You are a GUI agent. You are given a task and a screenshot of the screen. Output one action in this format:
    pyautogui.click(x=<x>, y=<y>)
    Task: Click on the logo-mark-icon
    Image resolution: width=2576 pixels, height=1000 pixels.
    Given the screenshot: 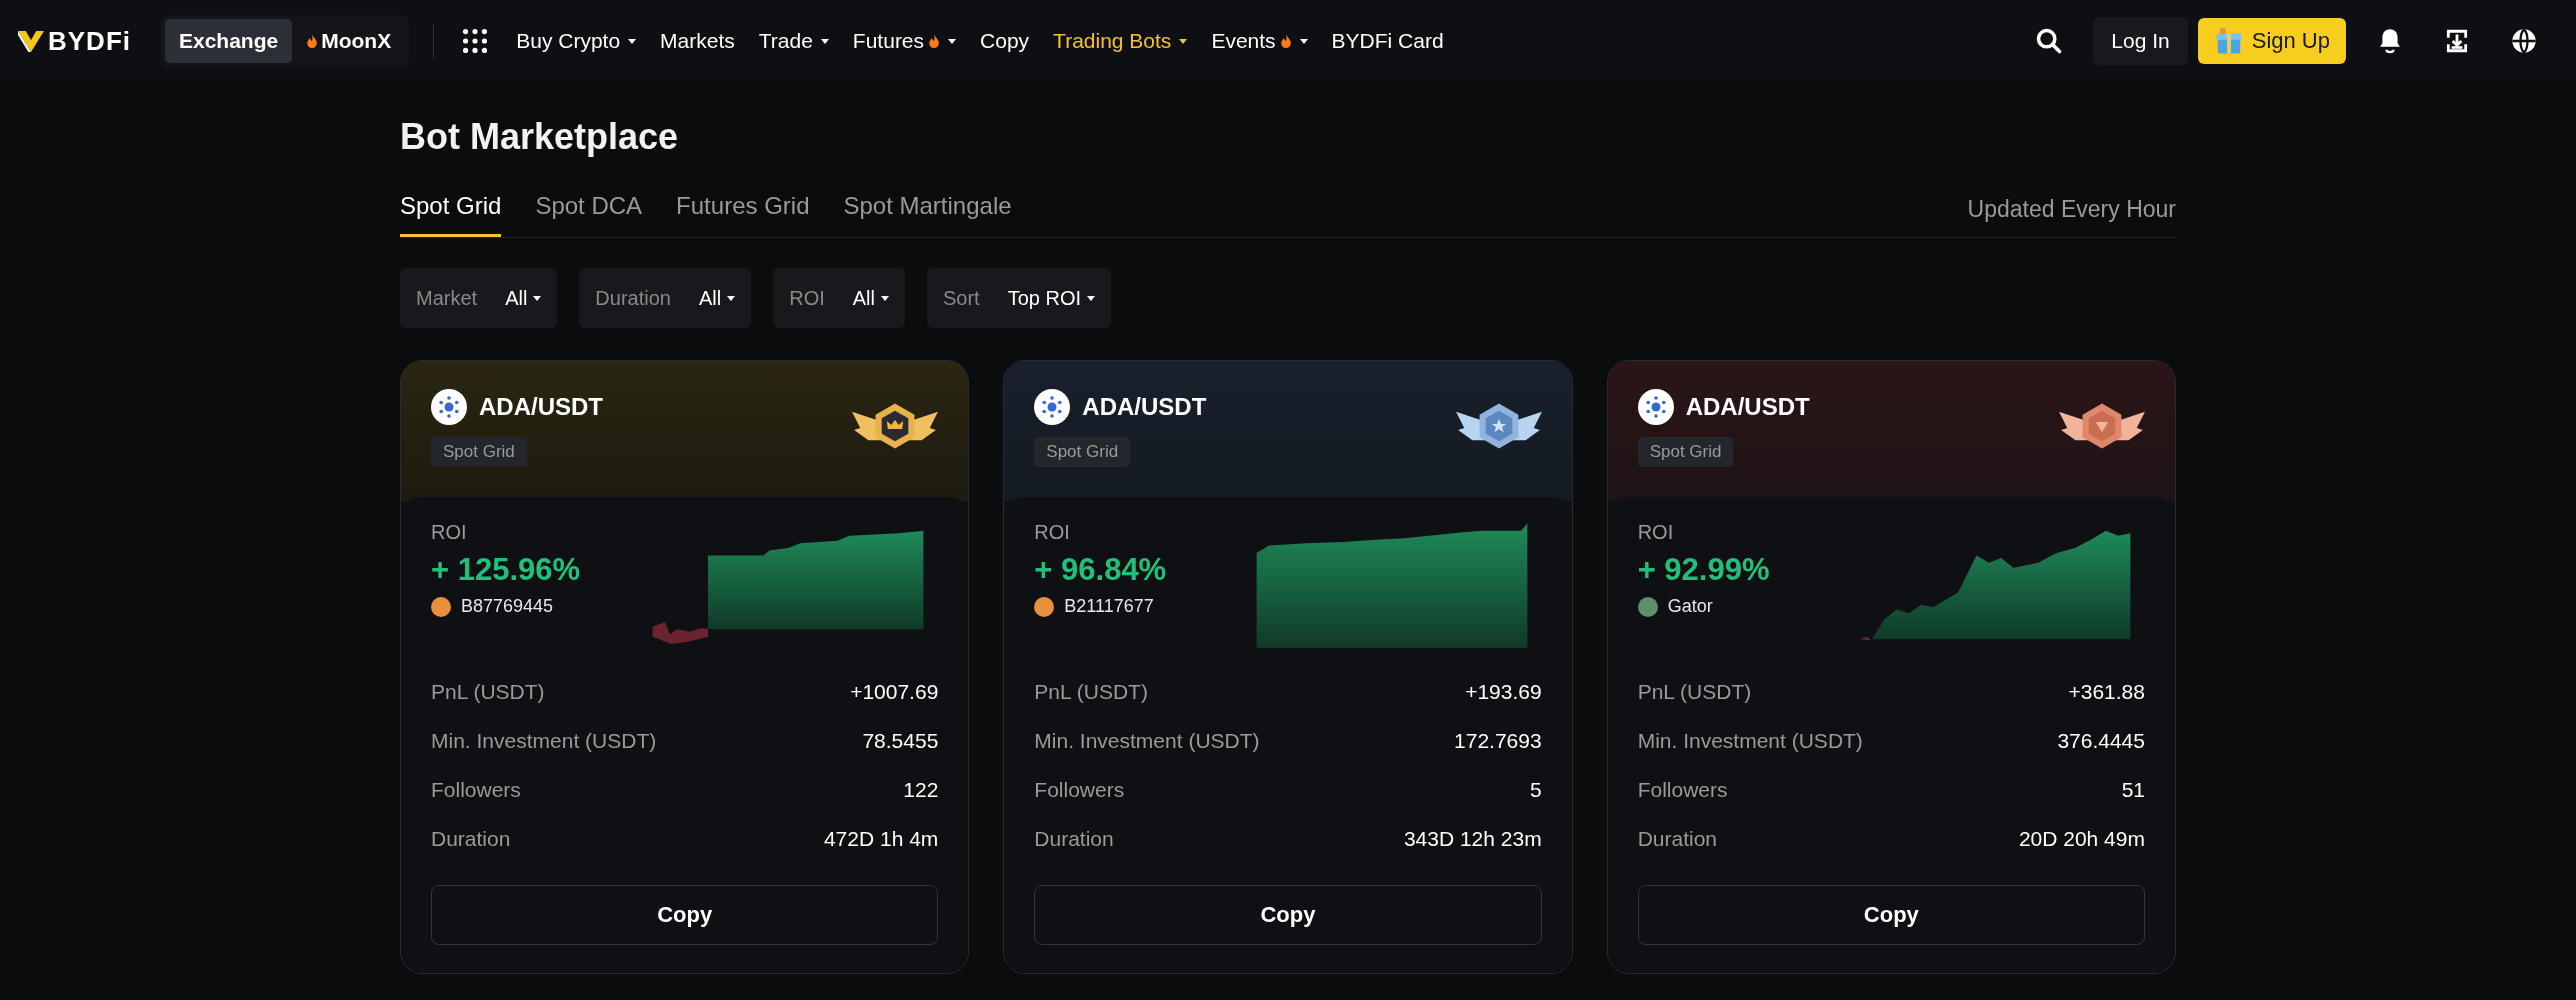 What is the action you would take?
    pyautogui.click(x=31, y=41)
    